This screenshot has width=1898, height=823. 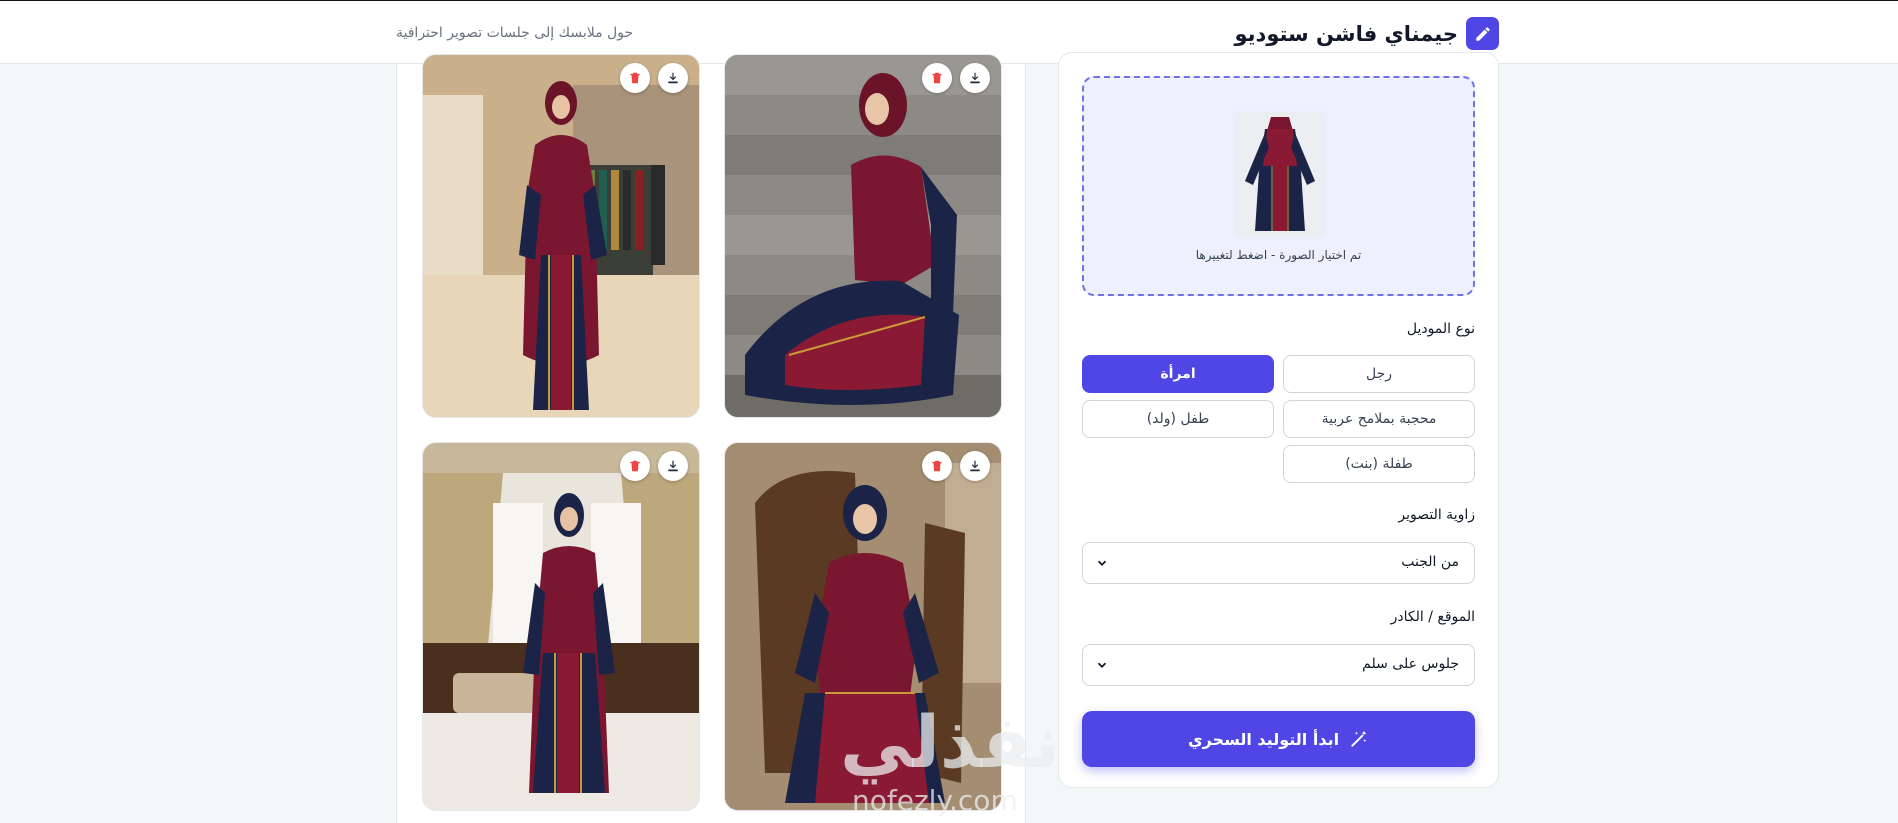 I want to click on model-type-label: نوع الموديل, so click(x=1440, y=329).